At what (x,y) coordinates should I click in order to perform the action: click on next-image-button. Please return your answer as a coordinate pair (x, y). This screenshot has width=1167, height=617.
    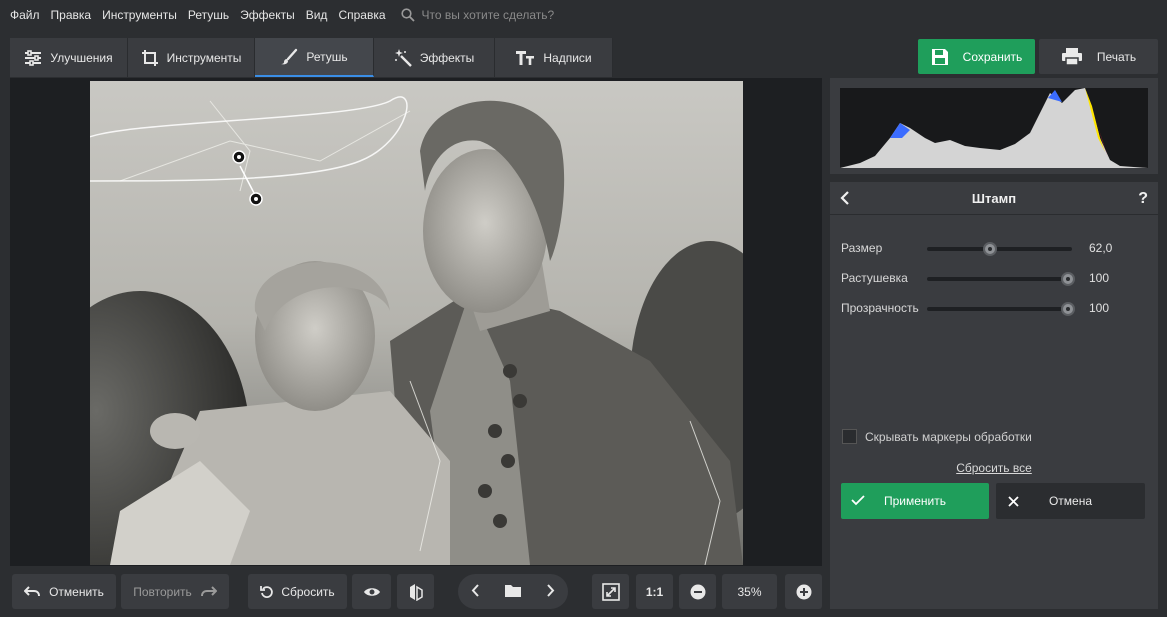
    Looking at the image, I should click on (550, 591).